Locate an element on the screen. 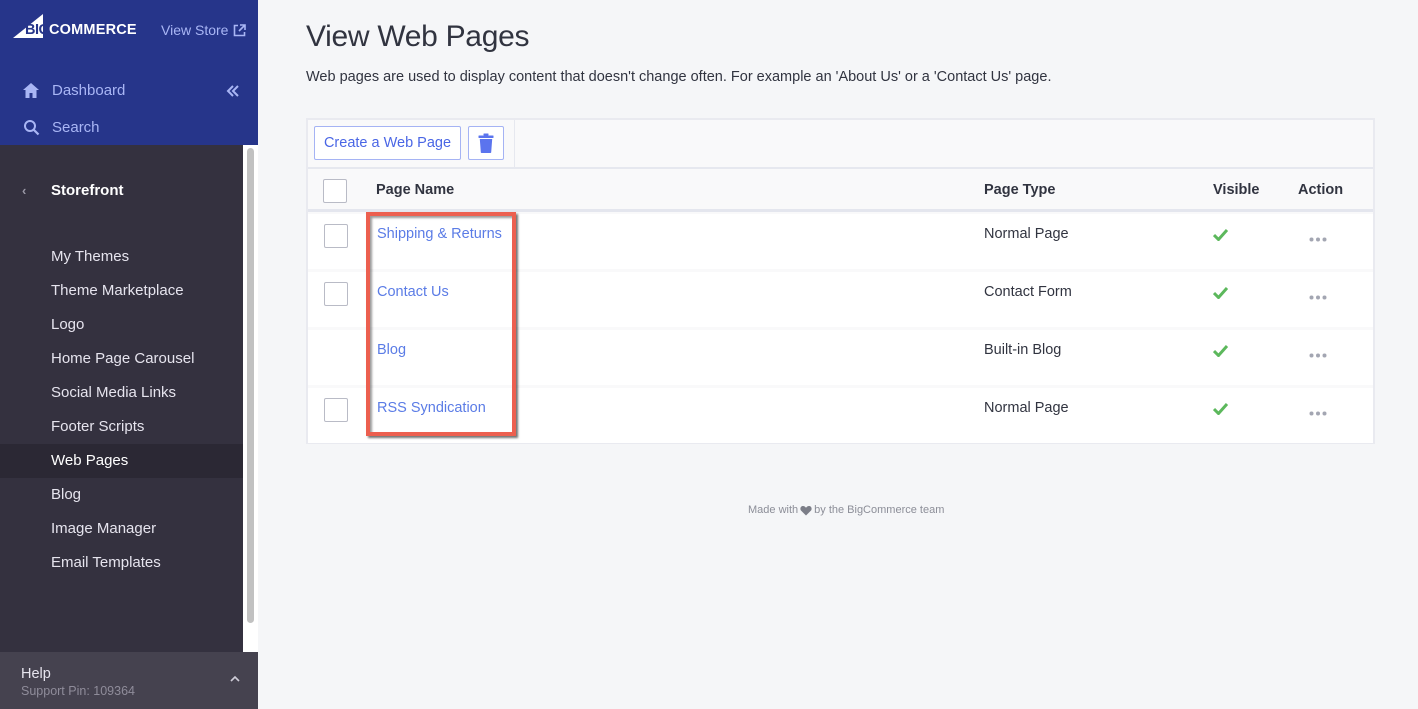  nav-dashboard: Dashboard is located at coordinates (73, 90).